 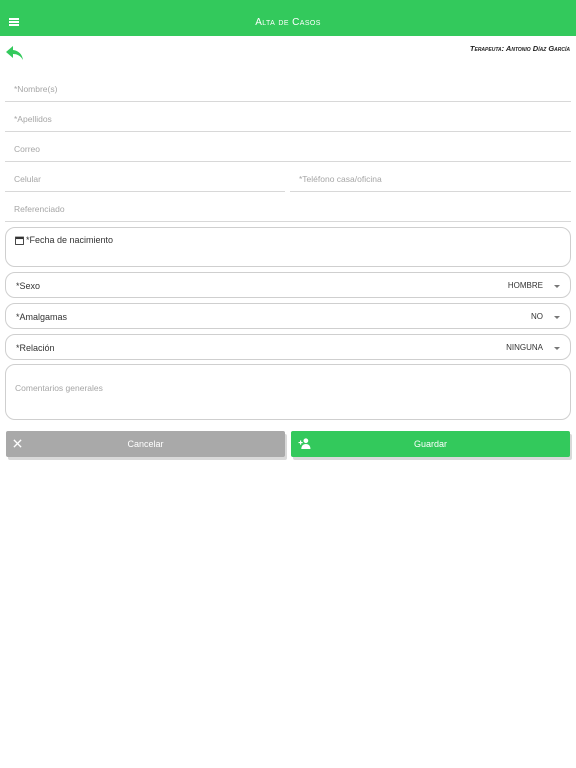 I want to click on relacion-select: *Relación NINGUNA, so click(x=288, y=347).